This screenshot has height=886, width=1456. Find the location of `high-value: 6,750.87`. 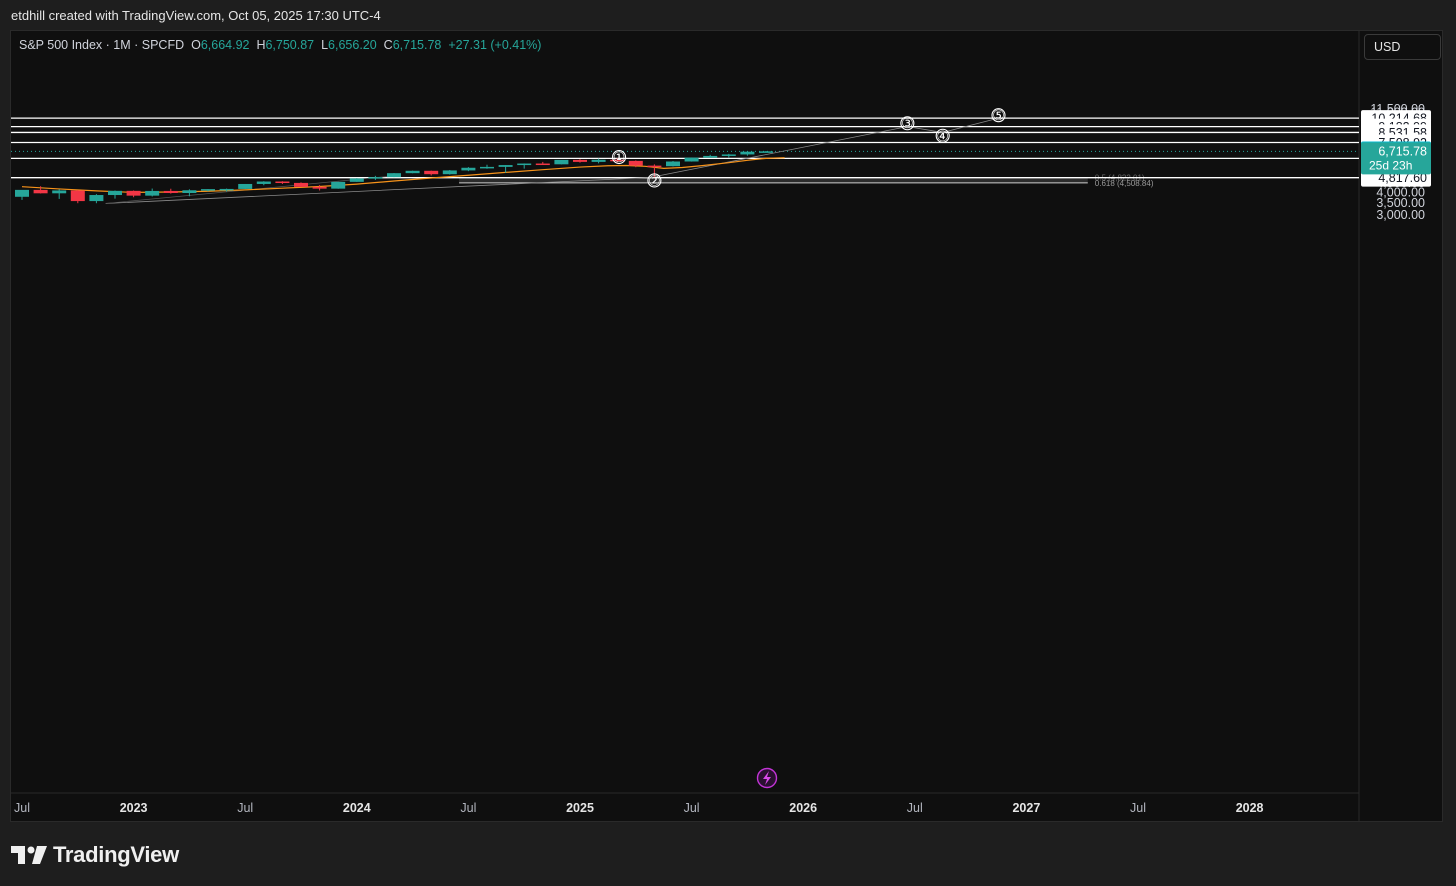

high-value: 6,750.87 is located at coordinates (290, 45).